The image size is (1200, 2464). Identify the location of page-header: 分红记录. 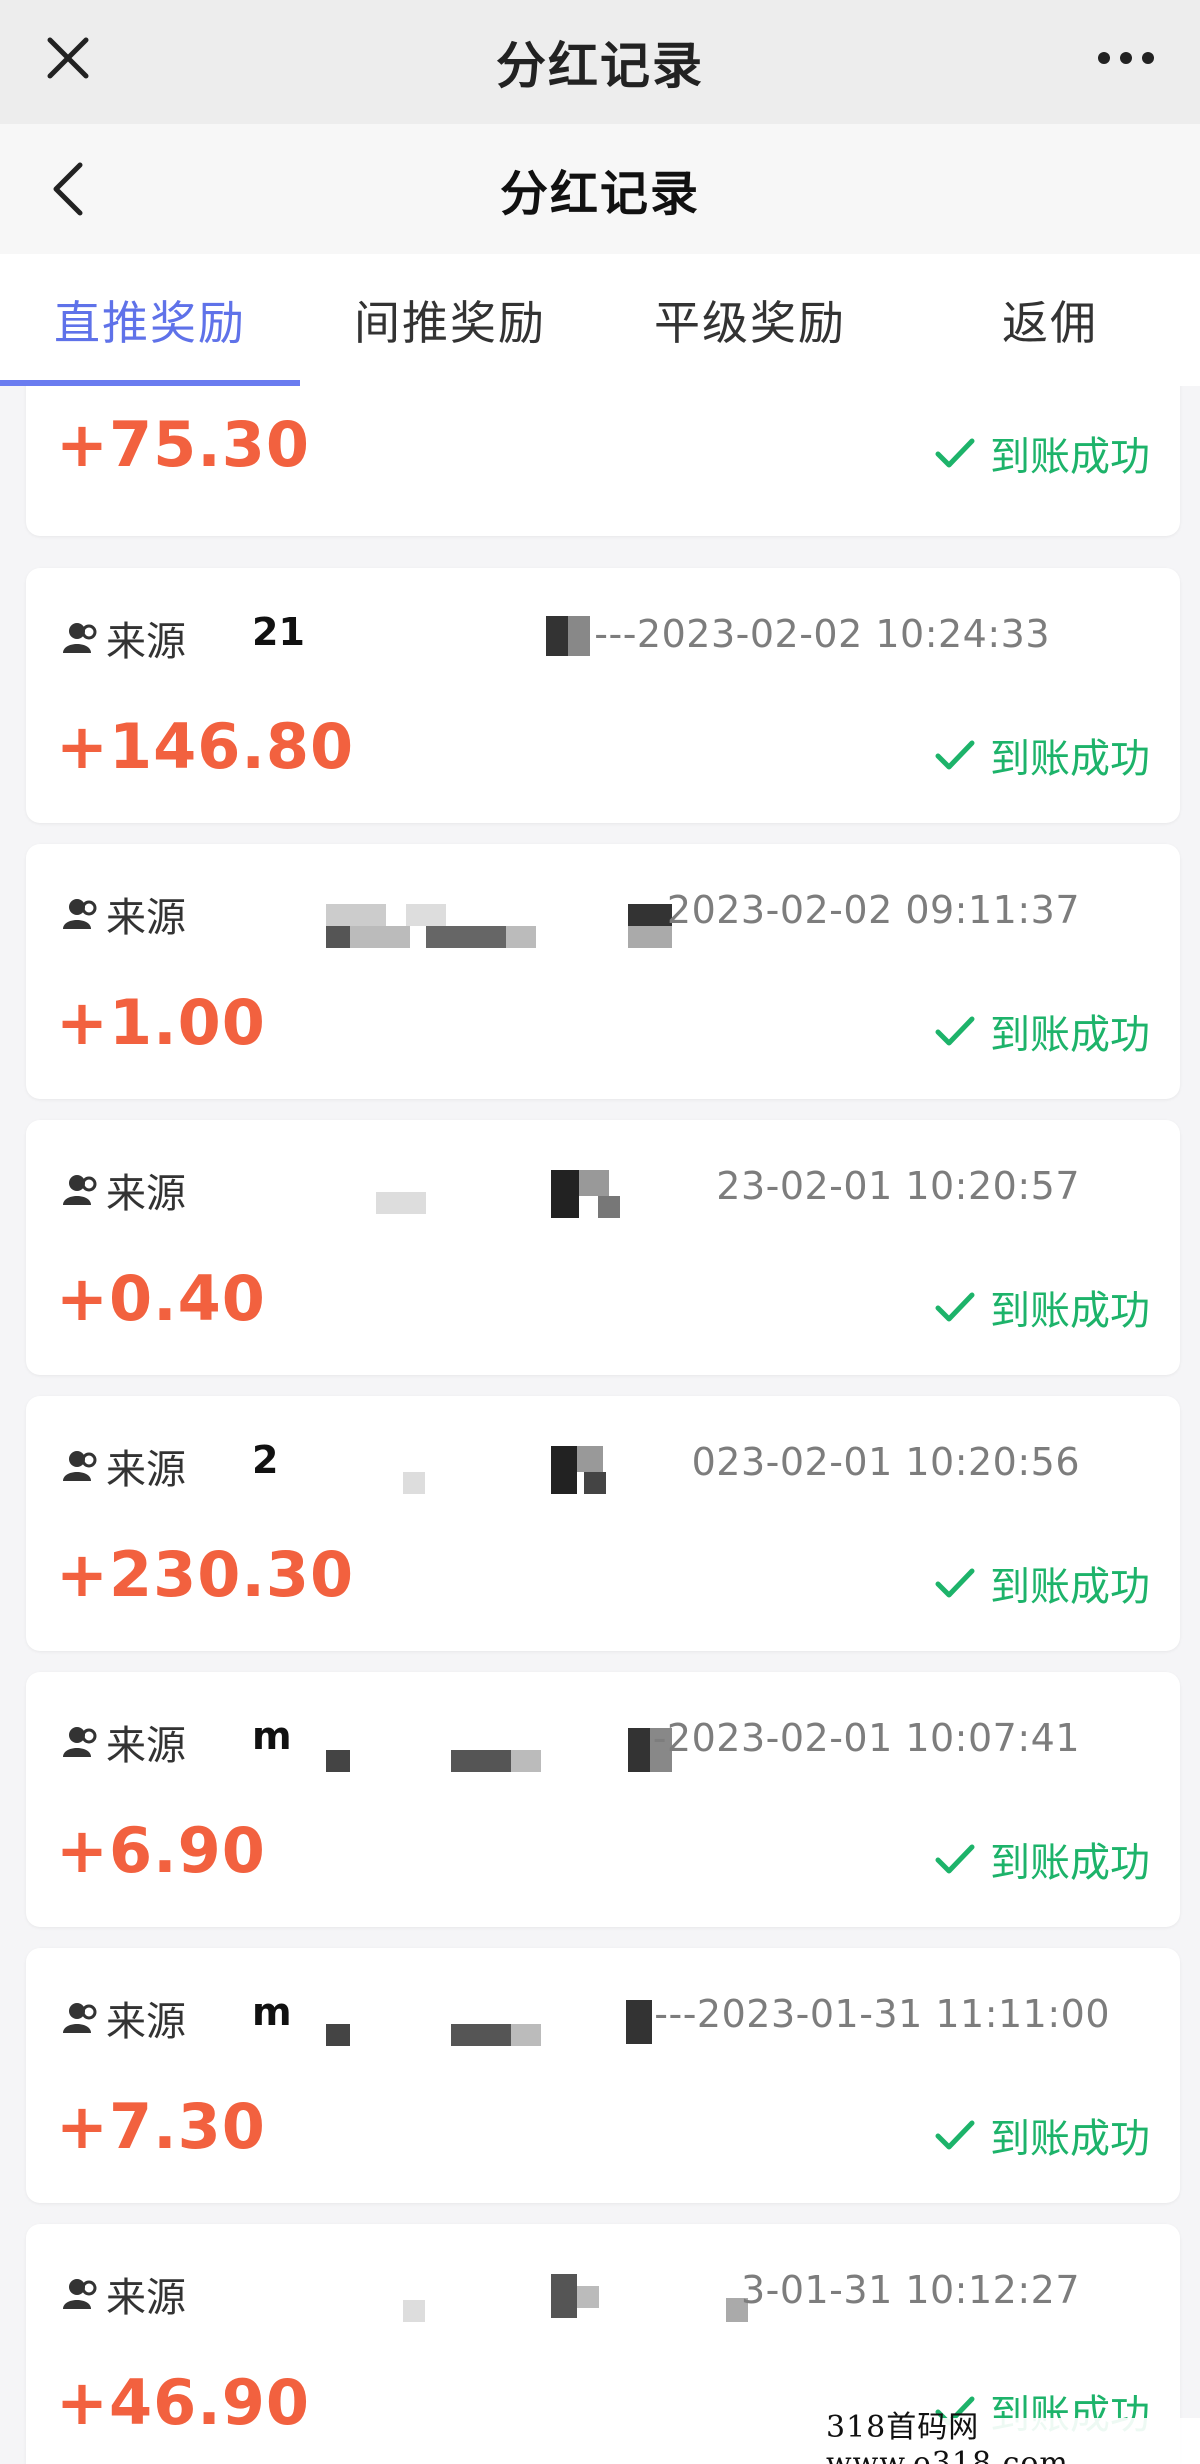
(600, 189).